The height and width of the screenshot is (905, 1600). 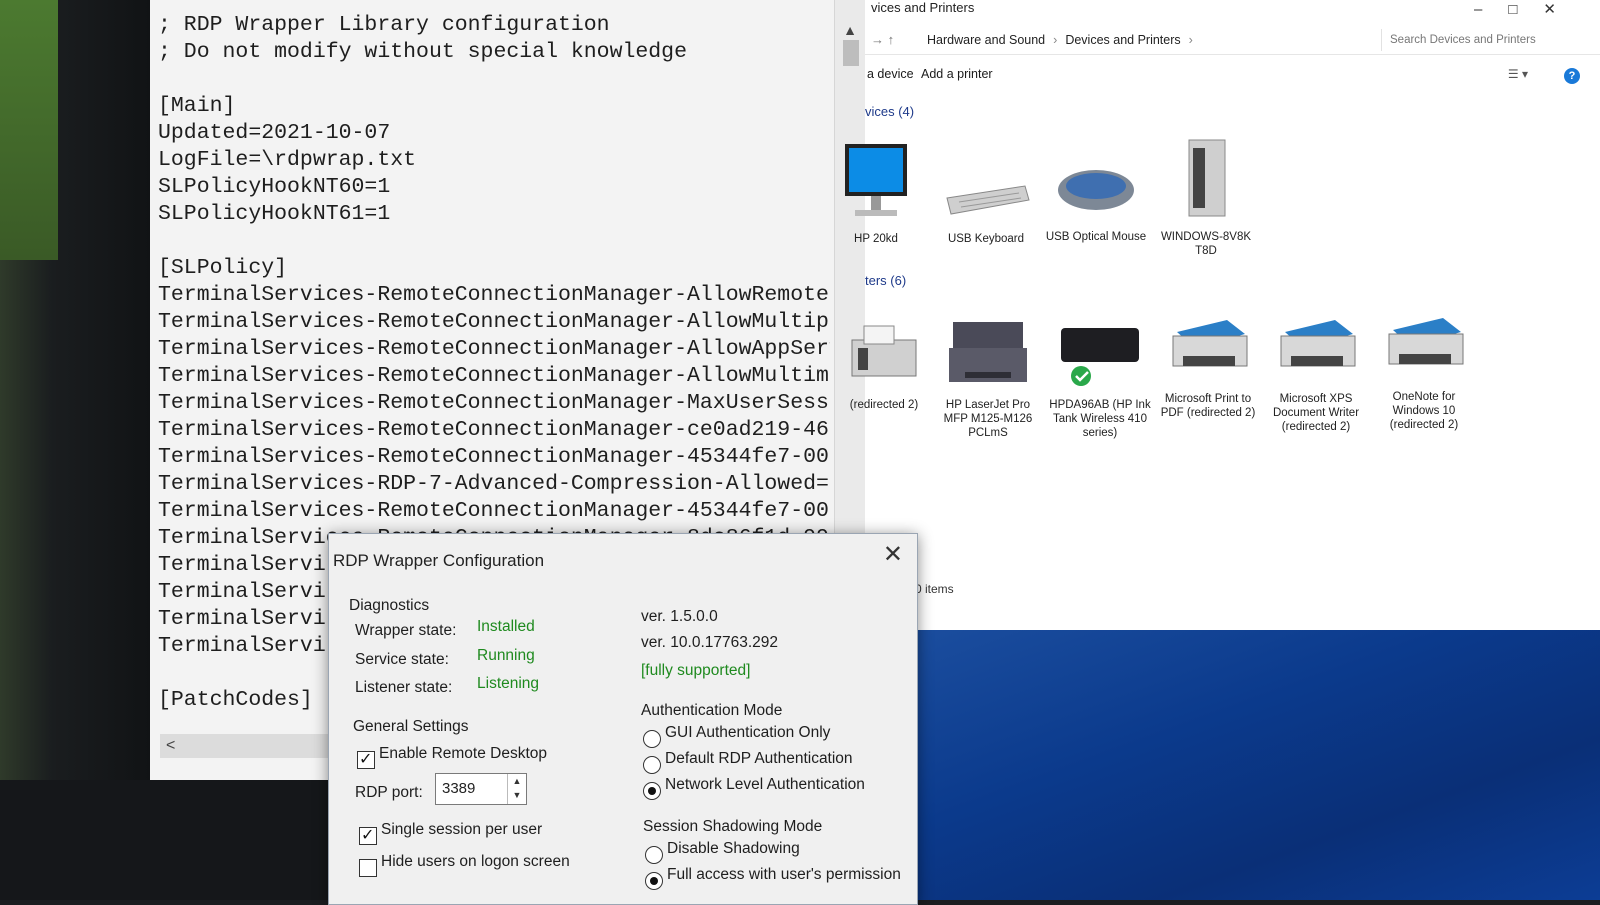 I want to click on device-label: USB Keyboard, so click(x=986, y=239).